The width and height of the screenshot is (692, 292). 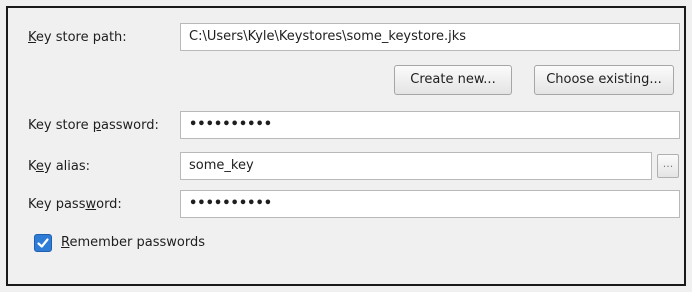 I want to click on remember-passwords-label: Remember passwords, so click(x=133, y=243).